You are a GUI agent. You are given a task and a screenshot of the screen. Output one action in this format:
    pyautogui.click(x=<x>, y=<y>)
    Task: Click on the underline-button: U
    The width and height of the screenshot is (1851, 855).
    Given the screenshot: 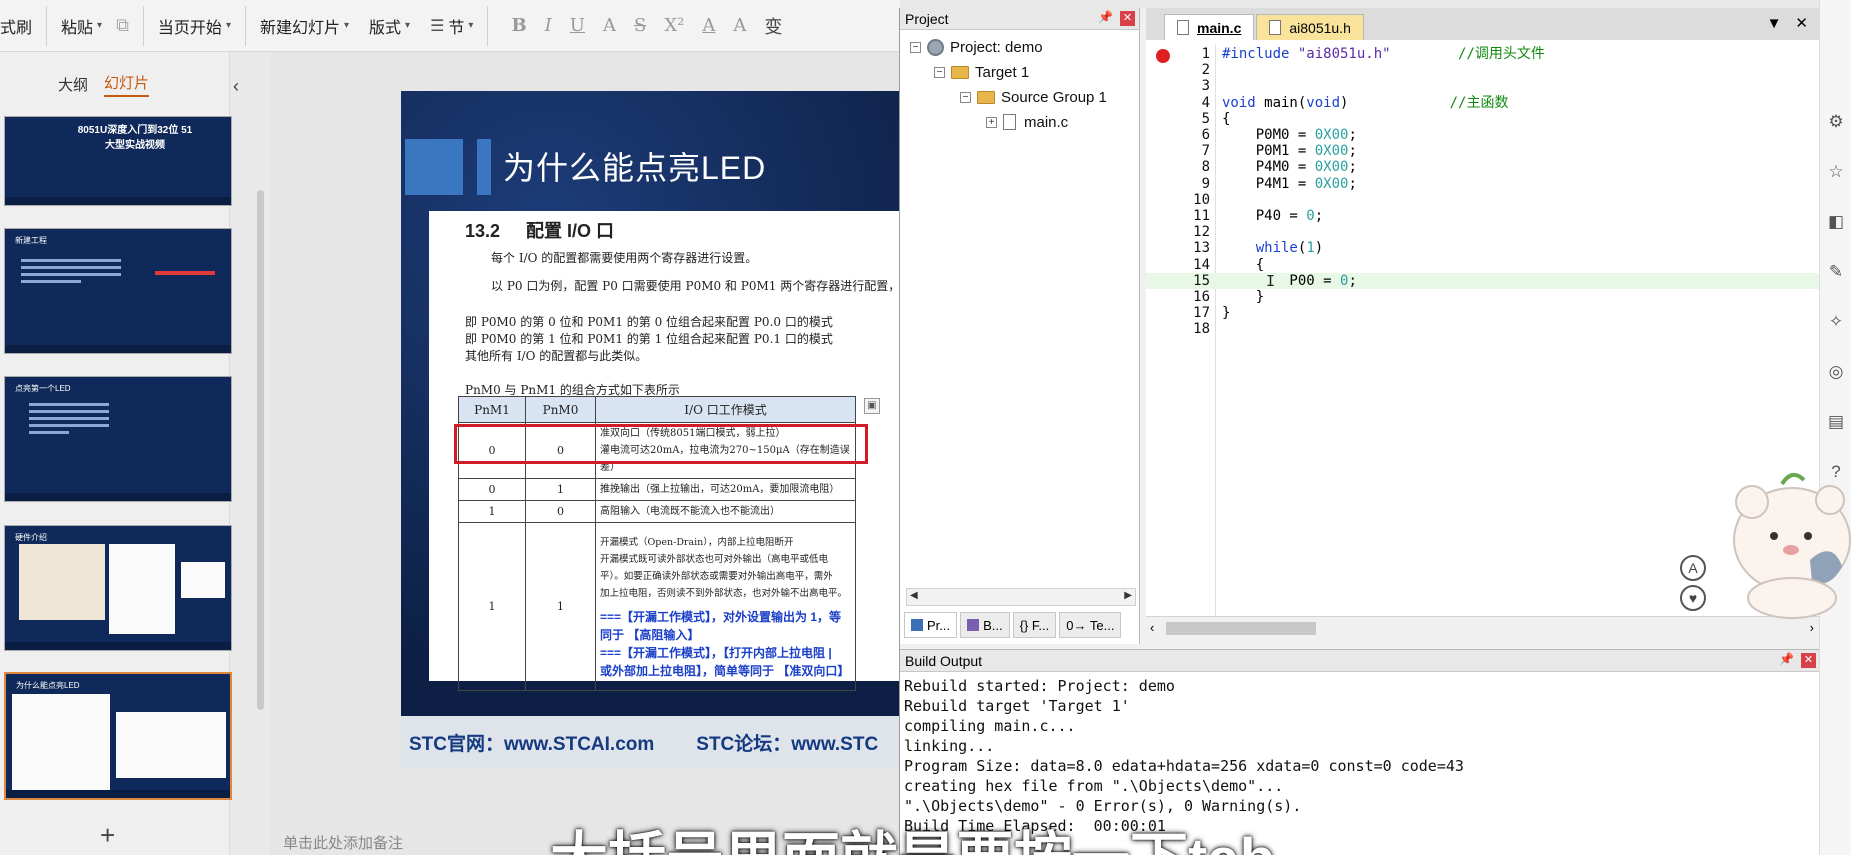 What is the action you would take?
    pyautogui.click(x=577, y=25)
    